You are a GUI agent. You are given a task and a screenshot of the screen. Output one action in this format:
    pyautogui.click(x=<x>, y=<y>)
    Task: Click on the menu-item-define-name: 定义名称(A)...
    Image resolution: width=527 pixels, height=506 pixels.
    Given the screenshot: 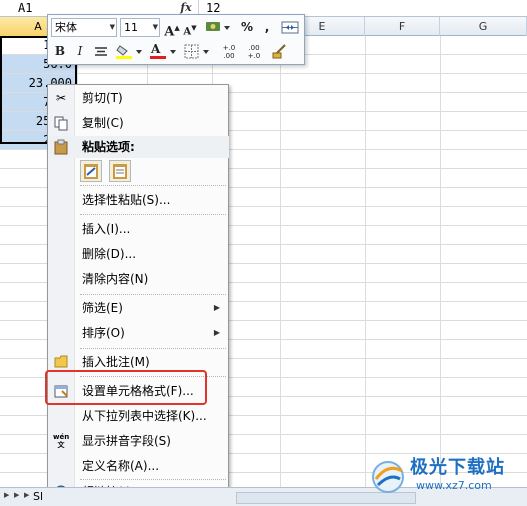 What is the action you would take?
    pyautogui.click(x=138, y=466)
    